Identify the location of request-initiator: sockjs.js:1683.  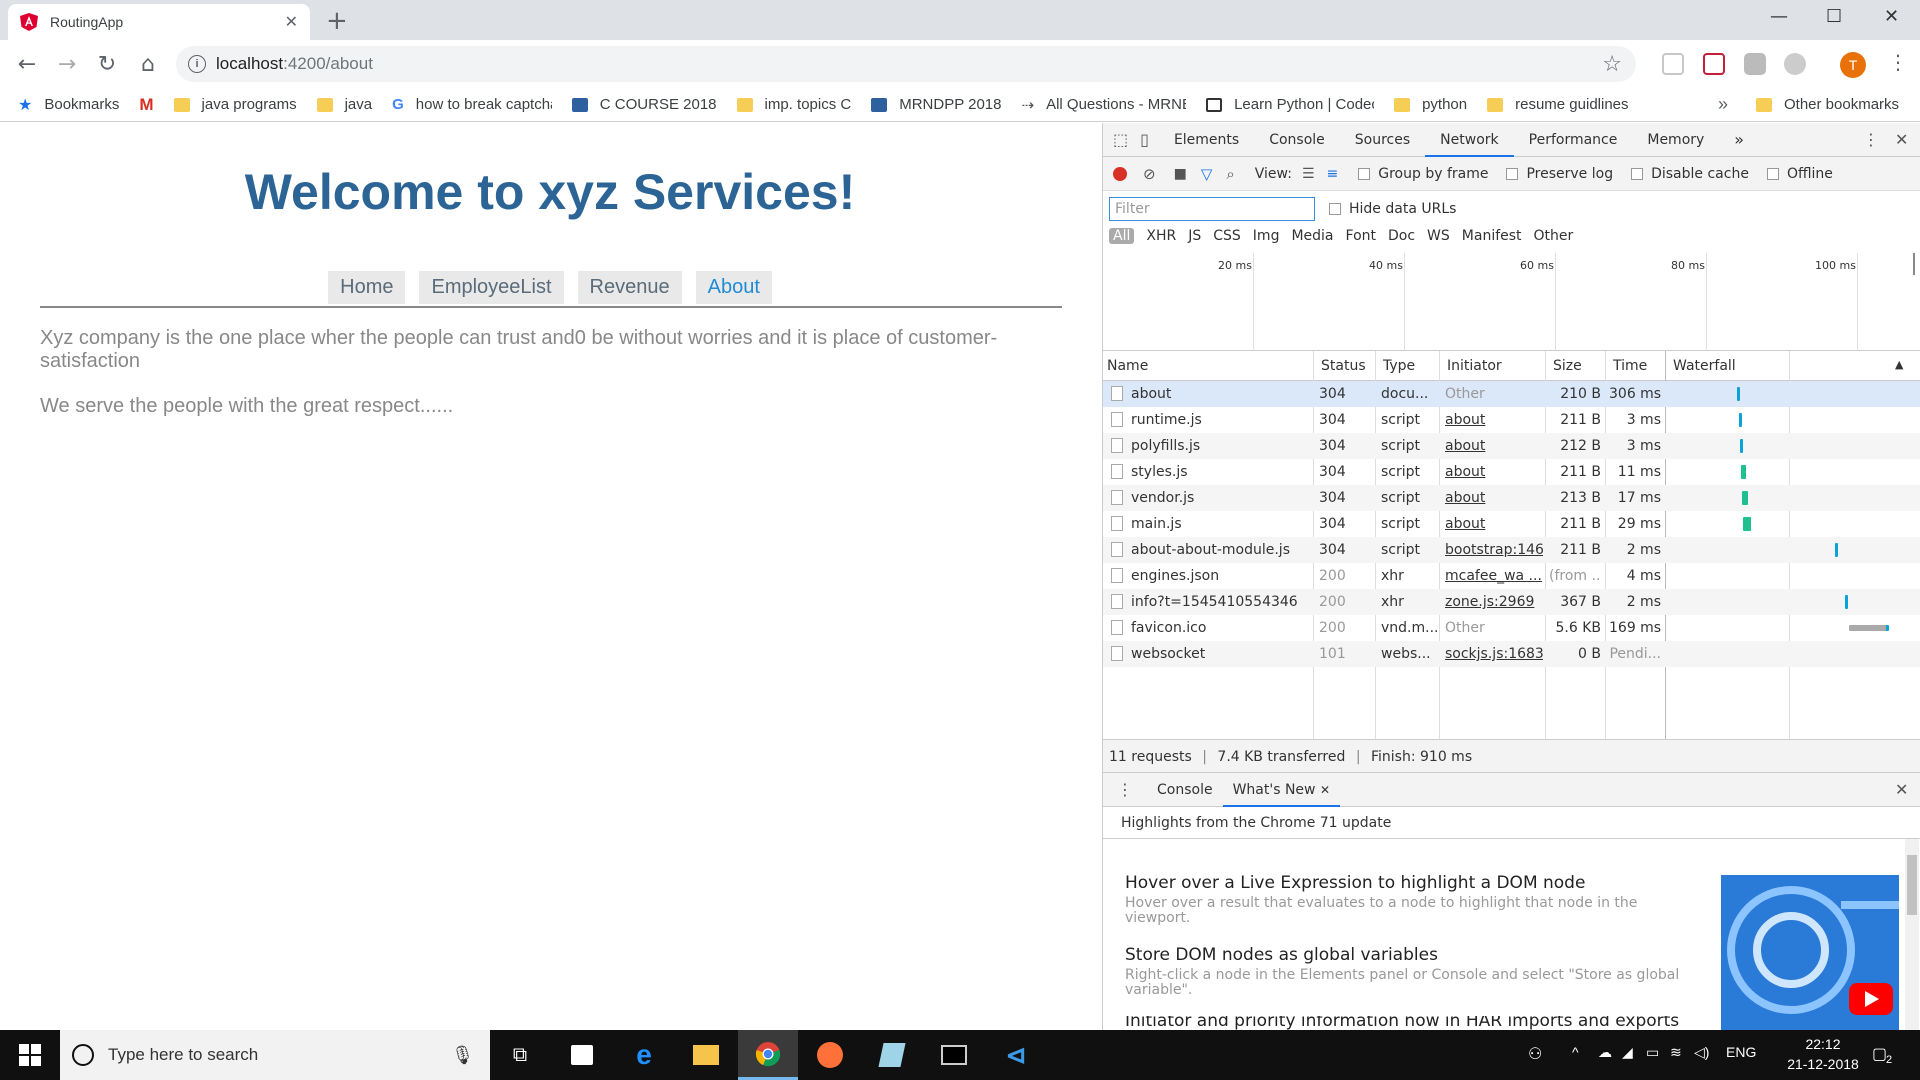
(1494, 654).